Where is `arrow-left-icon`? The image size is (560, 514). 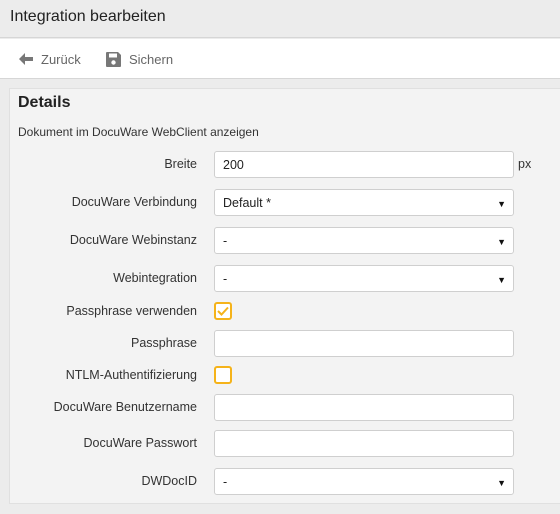 arrow-left-icon is located at coordinates (26, 59).